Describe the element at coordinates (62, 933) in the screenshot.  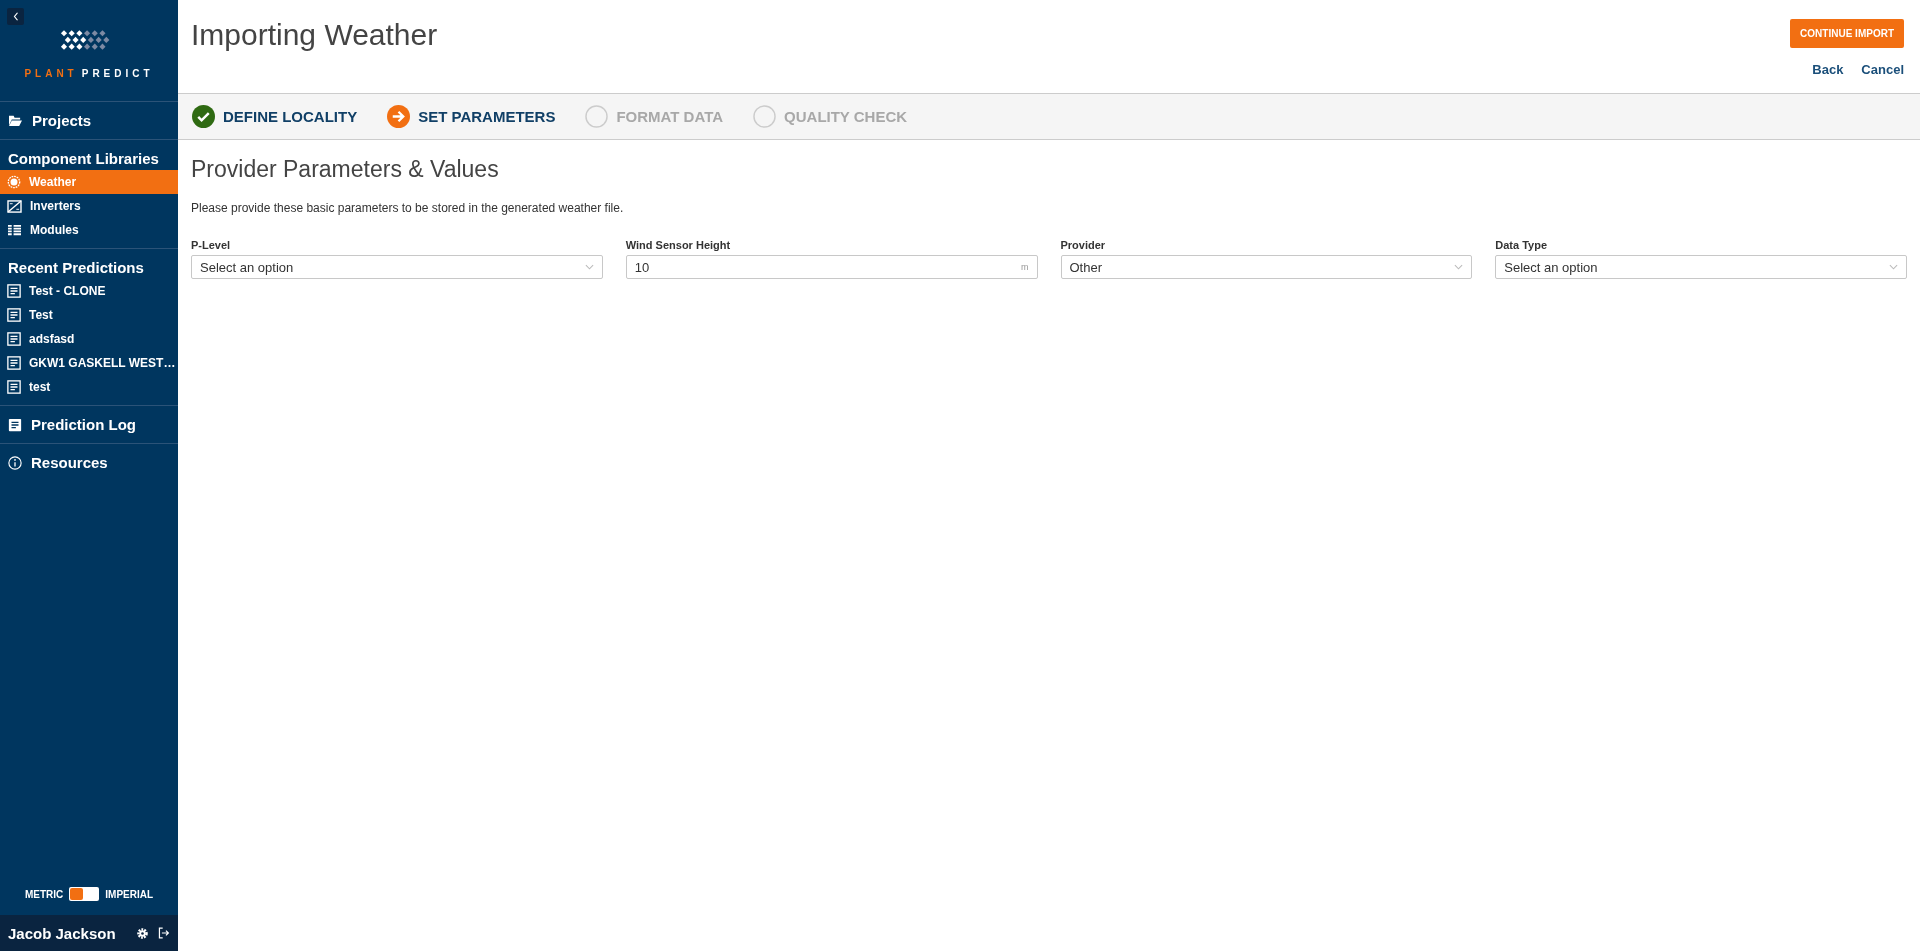
I see `user-name: Jacob Jackson` at that location.